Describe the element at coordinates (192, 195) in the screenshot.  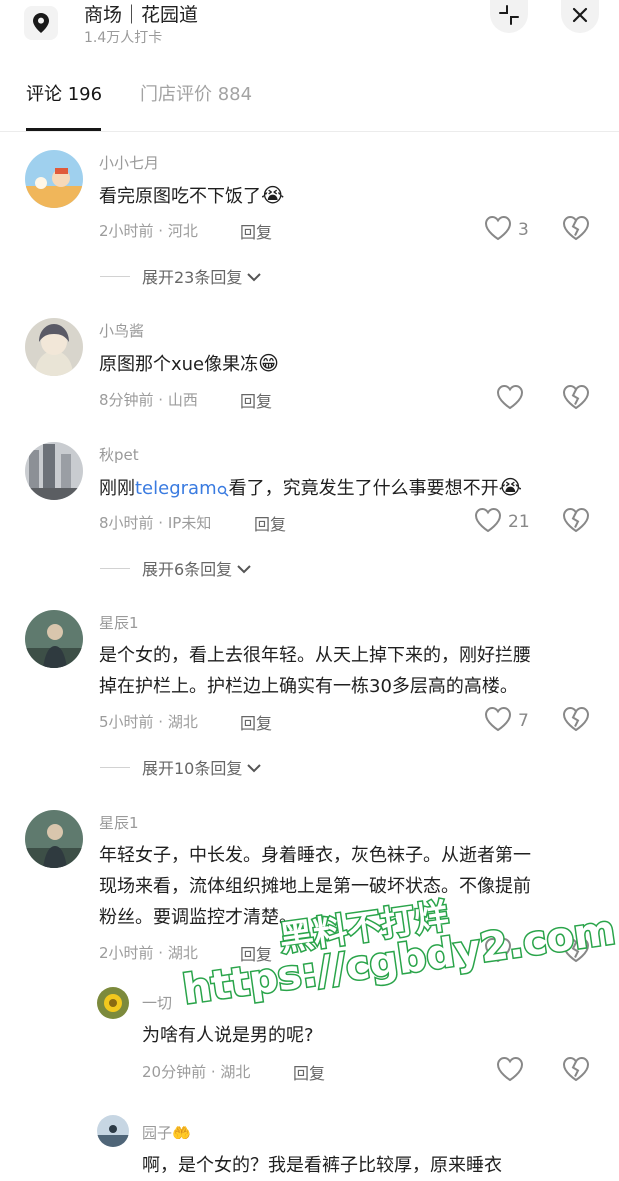
I see `comment-text: 看完原图吃不下饭了😭` at that location.